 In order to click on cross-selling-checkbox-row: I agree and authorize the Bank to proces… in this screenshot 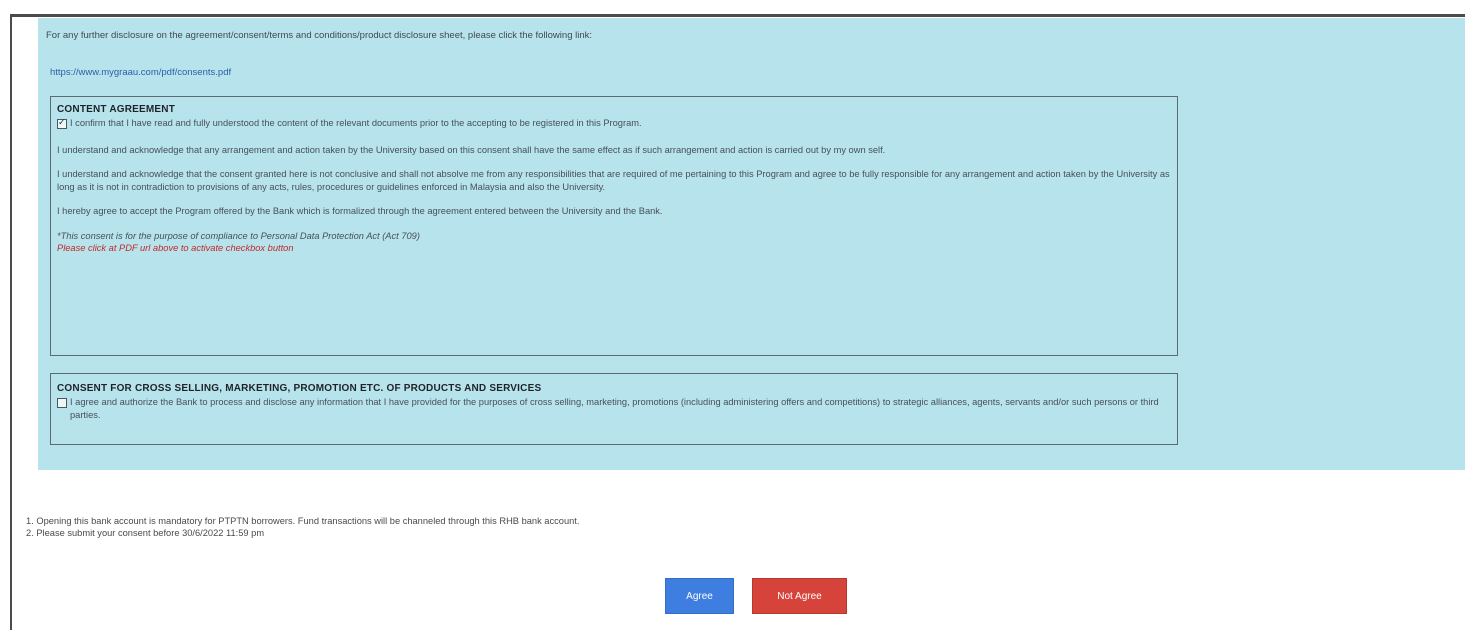, I will do `click(614, 408)`.